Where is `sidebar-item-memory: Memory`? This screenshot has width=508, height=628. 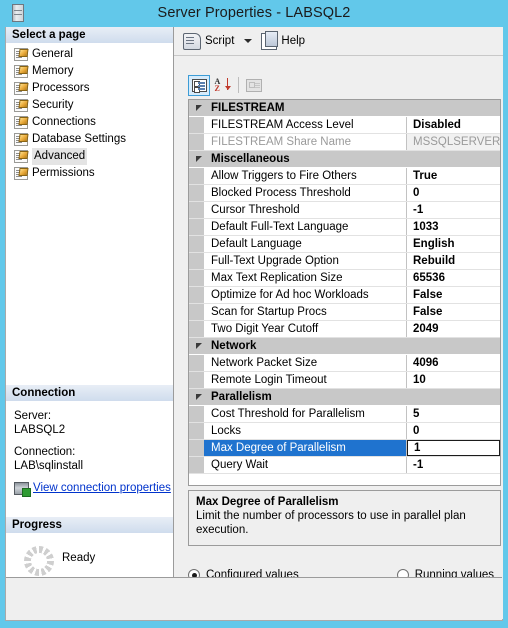
sidebar-item-memory: Memory is located at coordinates (89, 71).